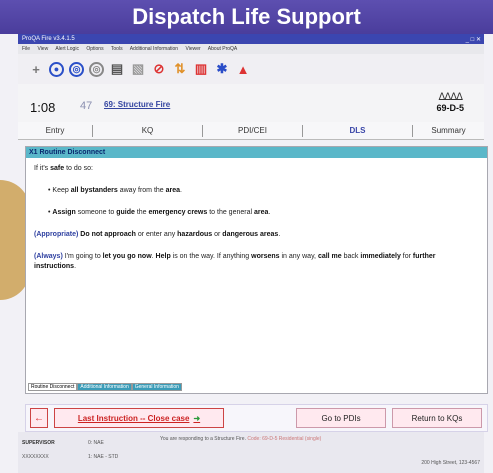  I want to click on chief-complaint-link: 69: Structure Fire, so click(137, 104).